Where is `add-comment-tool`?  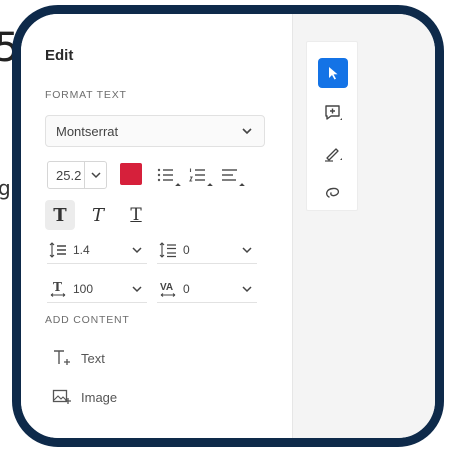
add-comment-tool is located at coordinates (333, 113).